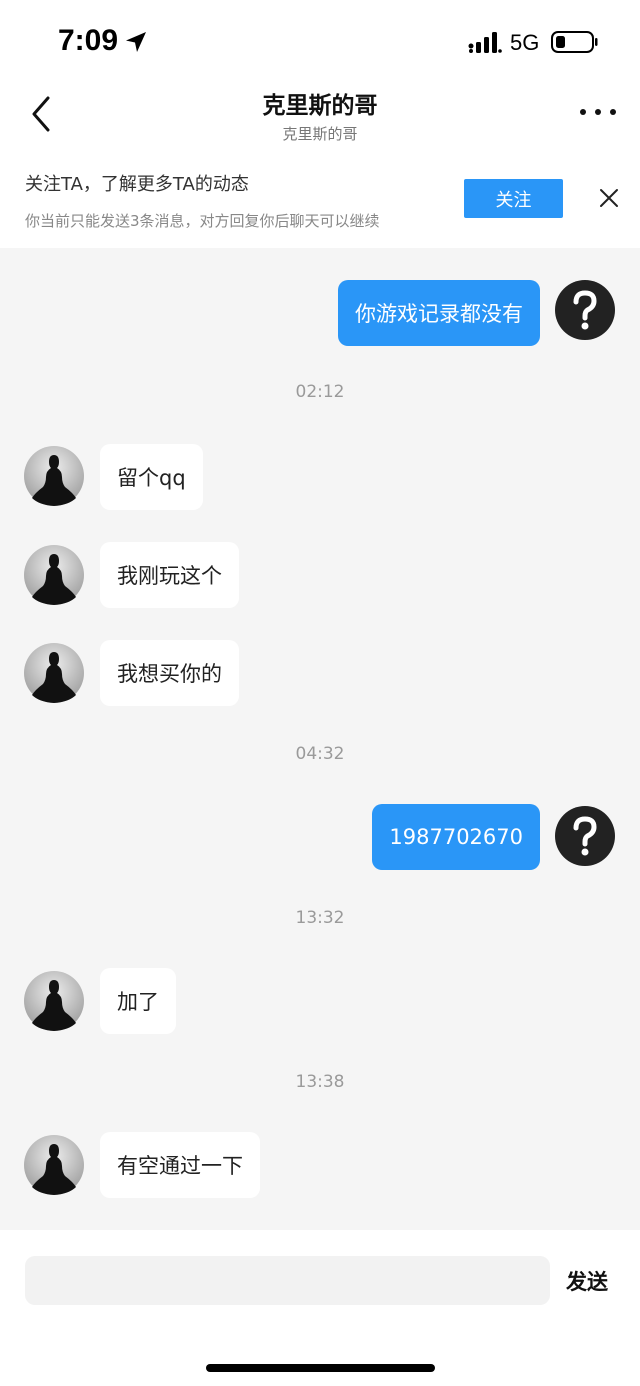  Describe the element at coordinates (169, 575) in the screenshot. I see `message-bubble-incoming: 我刚玩这个` at that location.